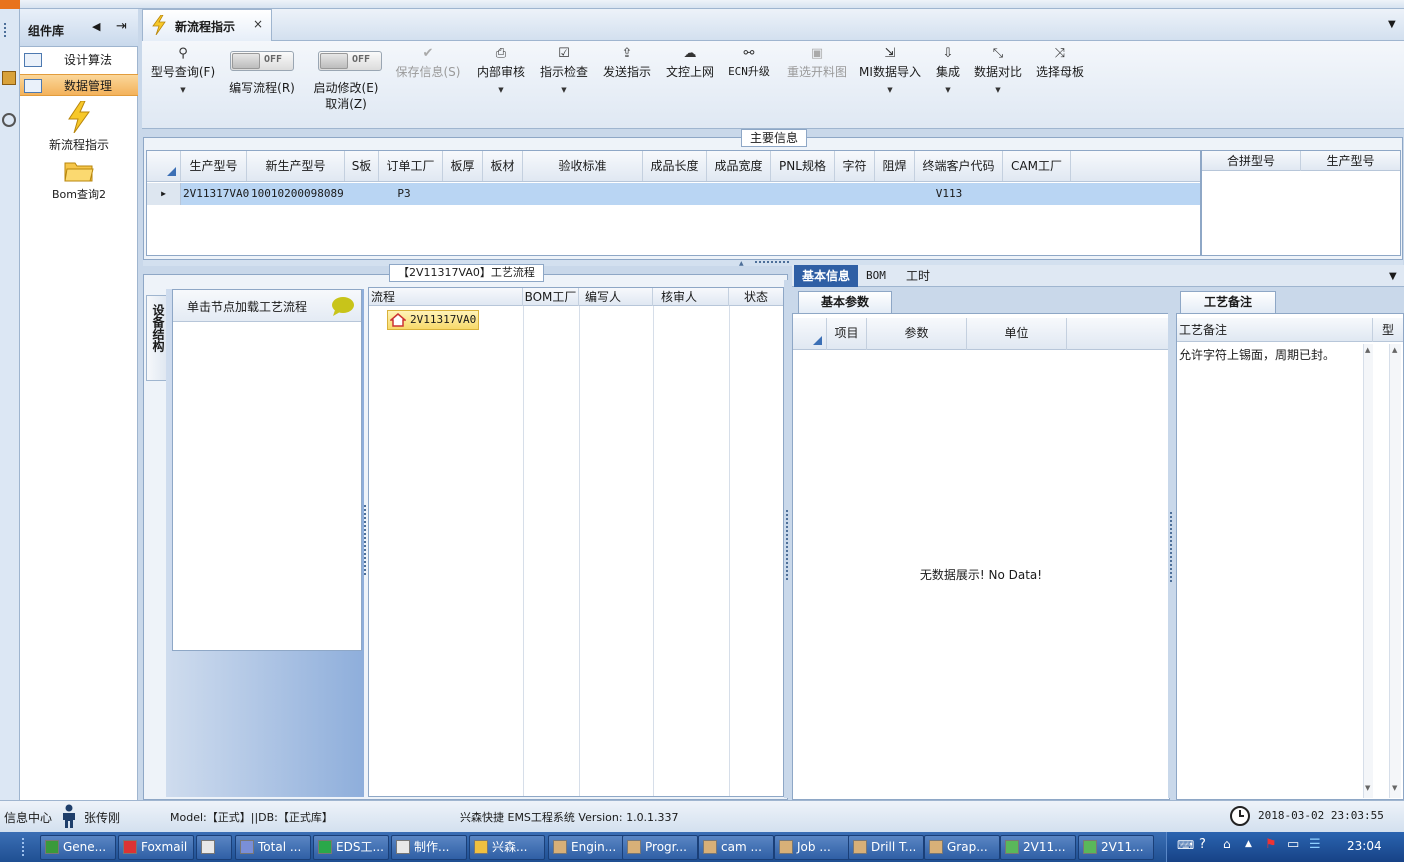 Image resolution: width=1404 pixels, height=862 pixels. What do you see at coordinates (826, 276) in the screenshot?
I see `tab-basic-info: 基本信息` at bounding box center [826, 276].